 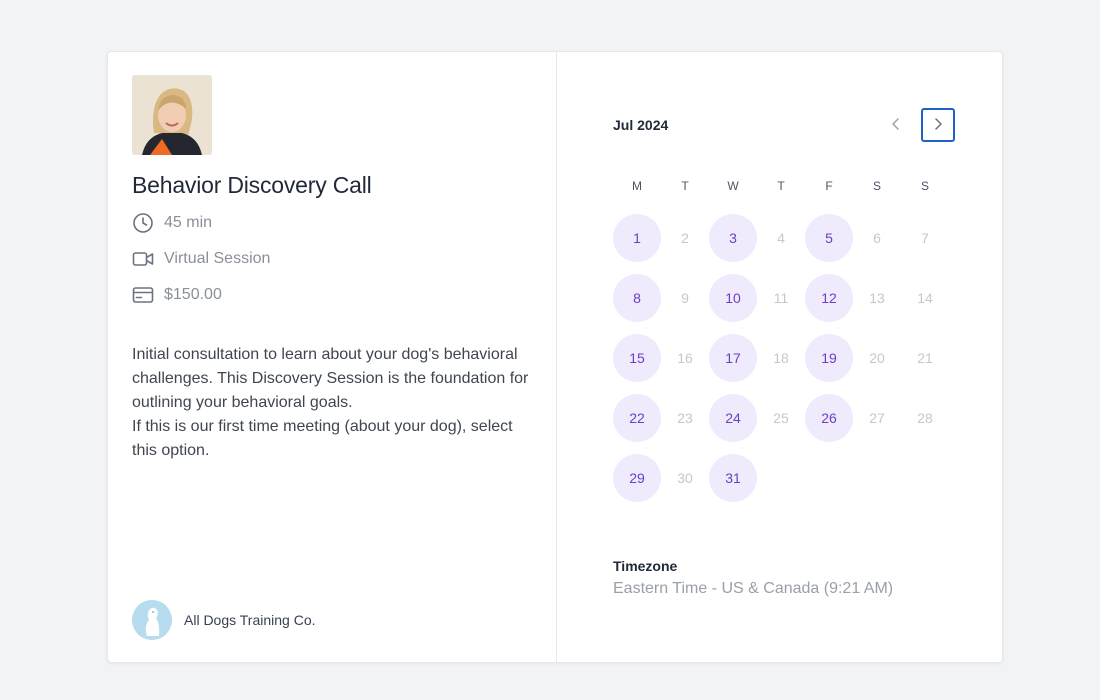 I want to click on day-available: 10, so click(x=733, y=298).